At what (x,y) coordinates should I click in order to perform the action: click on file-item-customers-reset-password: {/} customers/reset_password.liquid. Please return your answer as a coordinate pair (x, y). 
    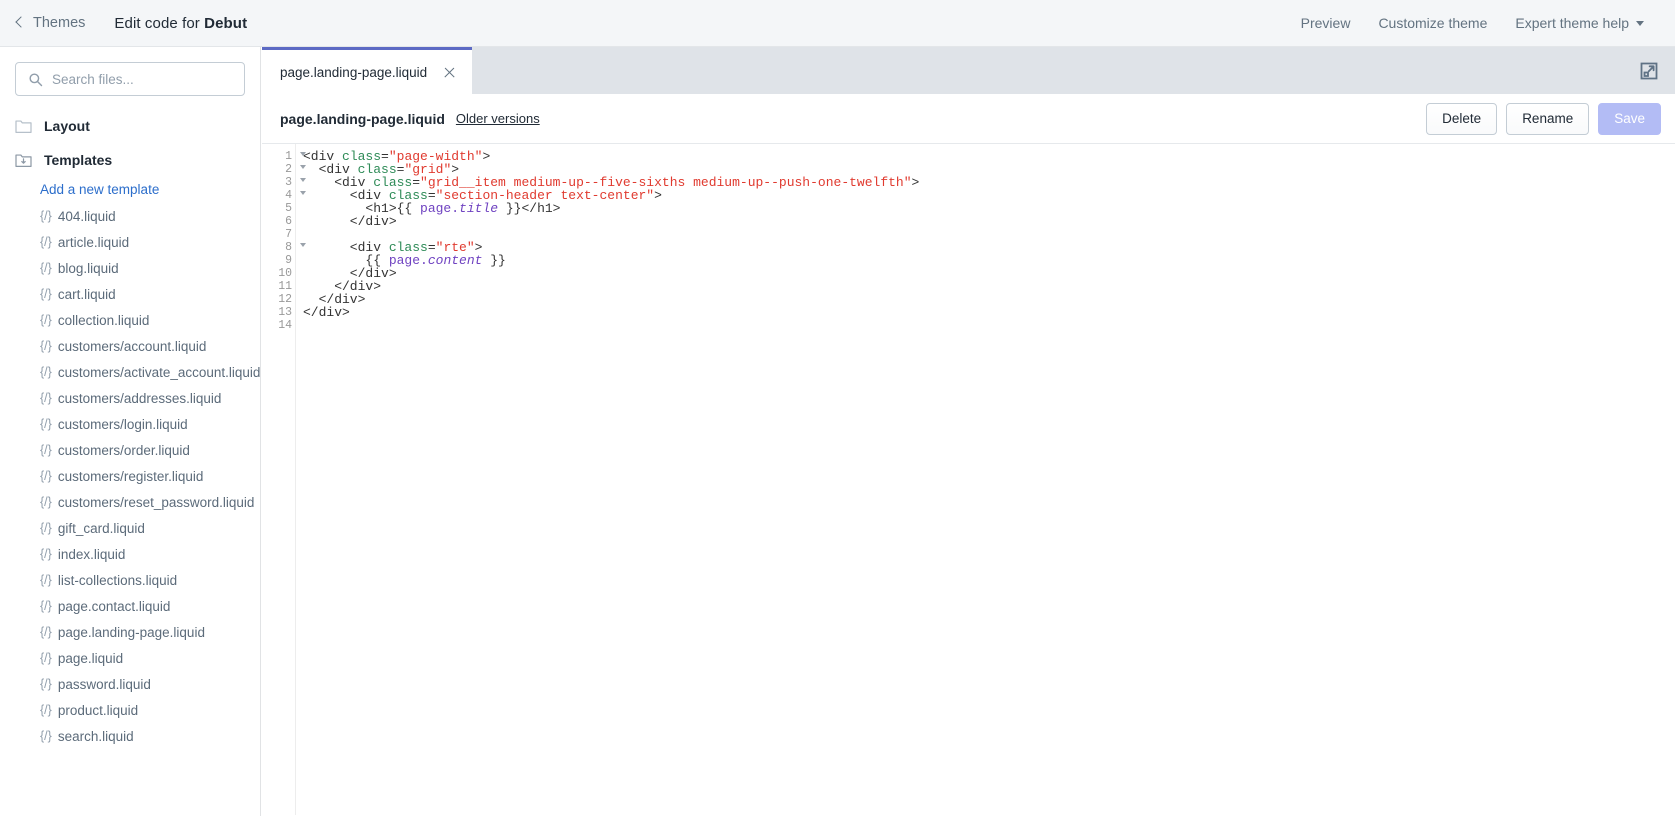
    Looking at the image, I should click on (130, 502).